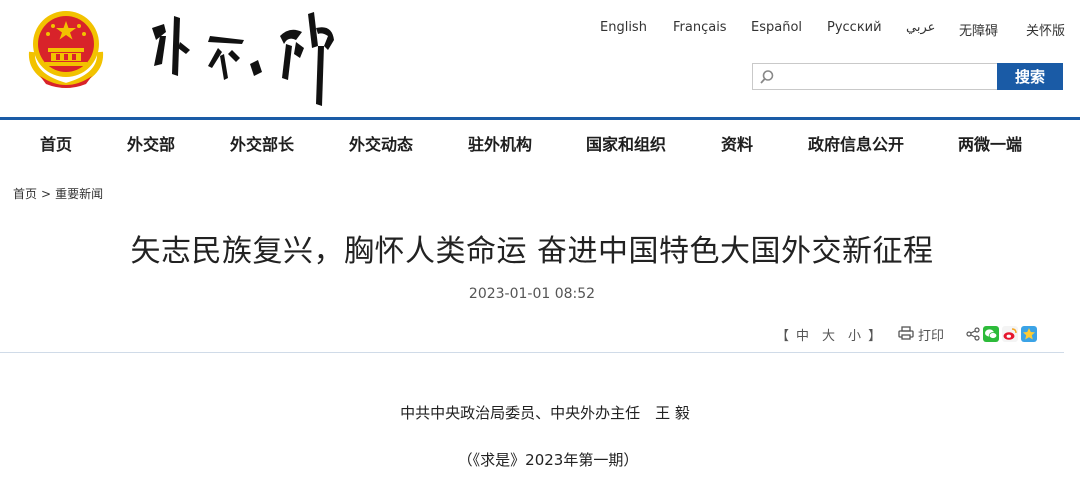 The width and height of the screenshot is (1080, 494). What do you see at coordinates (545, 413) in the screenshot?
I see `article-author: 中共中央政治局委员、中央外办主任 王 毅` at bounding box center [545, 413].